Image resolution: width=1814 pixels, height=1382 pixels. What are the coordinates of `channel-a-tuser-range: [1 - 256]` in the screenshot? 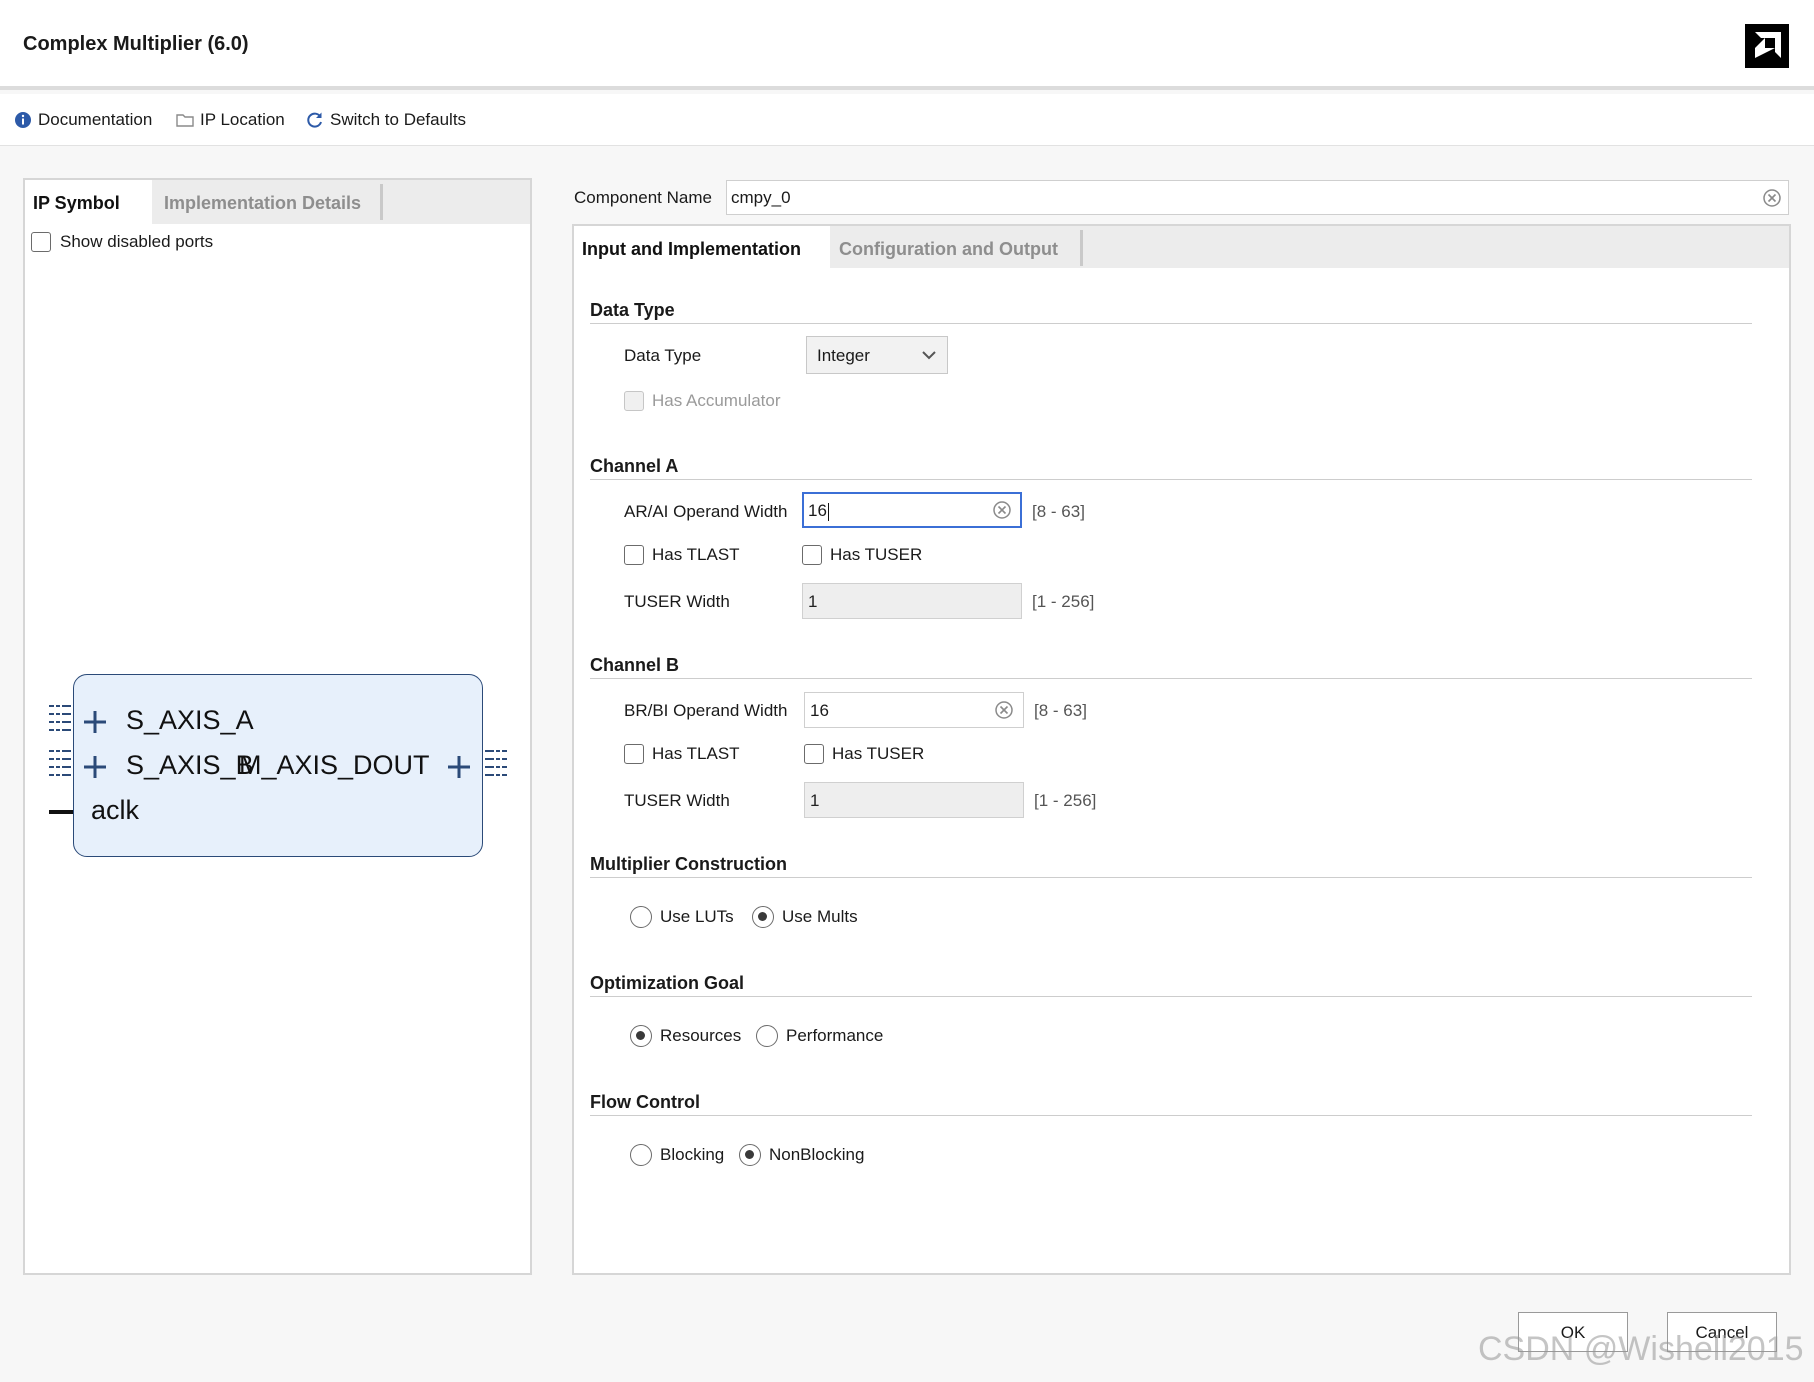 It's located at (1063, 601).